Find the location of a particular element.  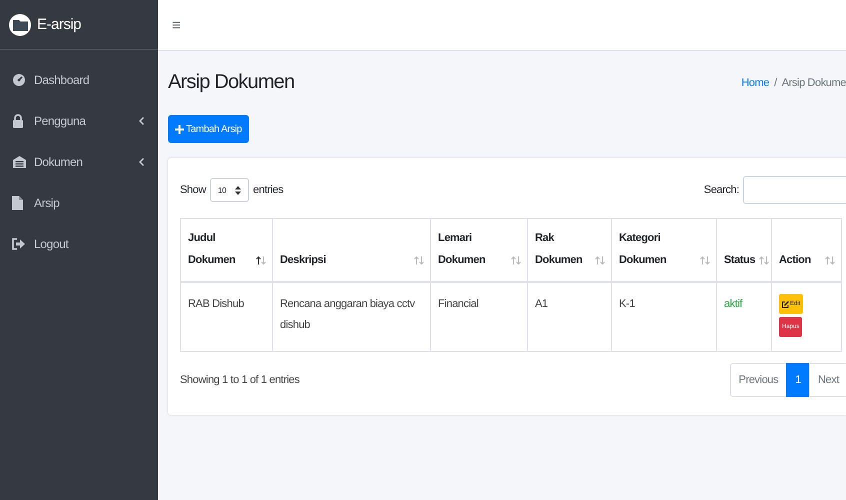

lock-icon is located at coordinates (18, 121).